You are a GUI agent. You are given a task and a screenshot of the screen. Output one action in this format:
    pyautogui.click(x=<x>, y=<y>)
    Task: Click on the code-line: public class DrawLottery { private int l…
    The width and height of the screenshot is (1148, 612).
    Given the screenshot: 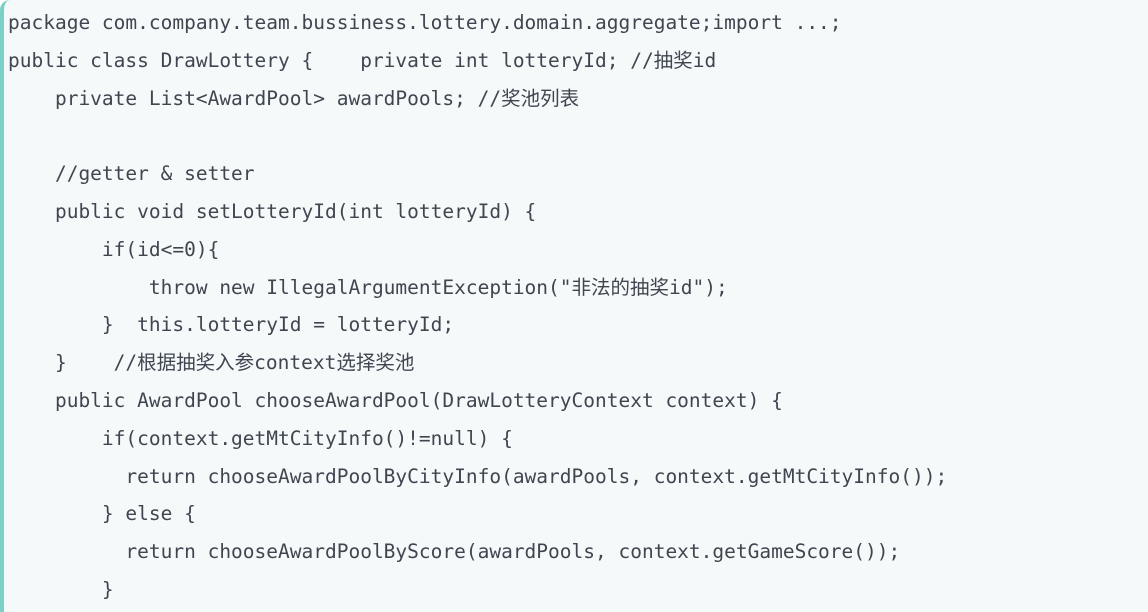 What is the action you would take?
    pyautogui.click(x=362, y=60)
    